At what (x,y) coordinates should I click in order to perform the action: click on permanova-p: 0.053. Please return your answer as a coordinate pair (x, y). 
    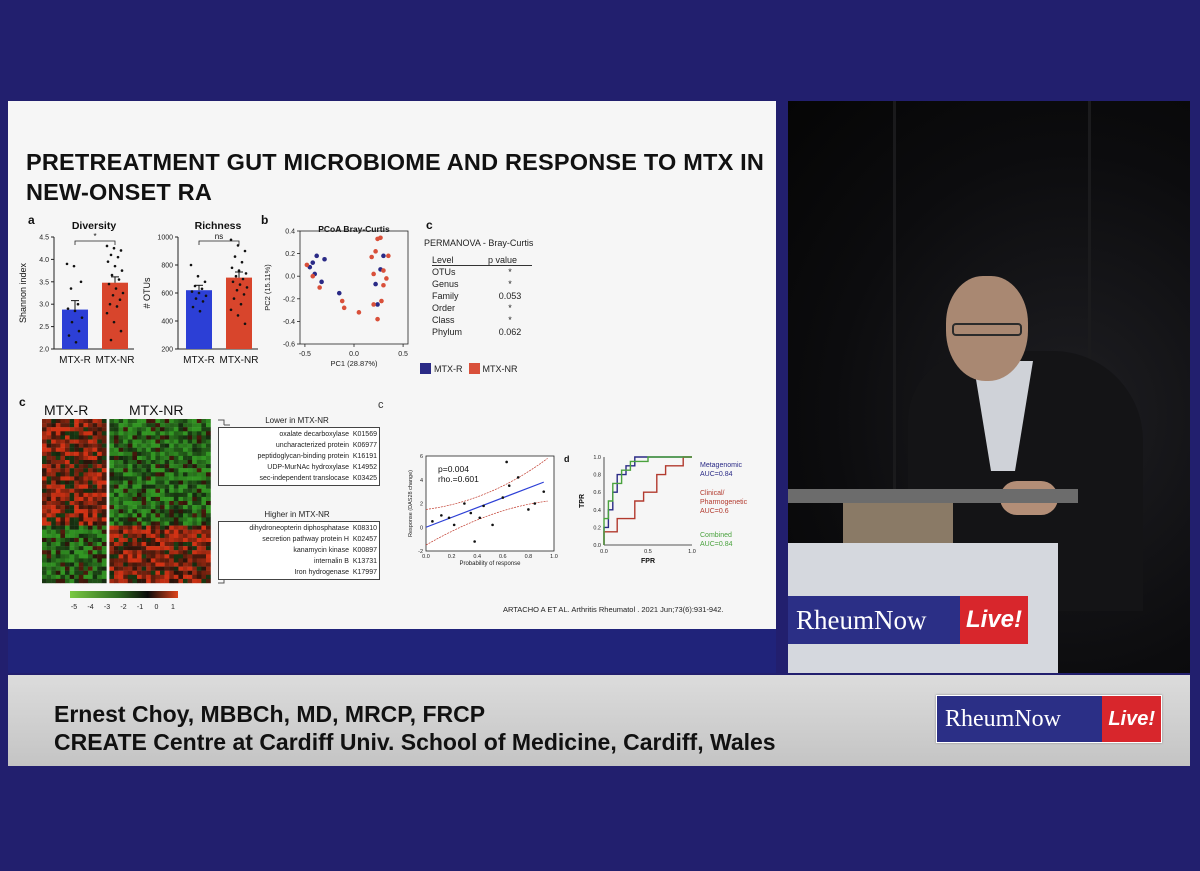
    Looking at the image, I should click on (510, 296).